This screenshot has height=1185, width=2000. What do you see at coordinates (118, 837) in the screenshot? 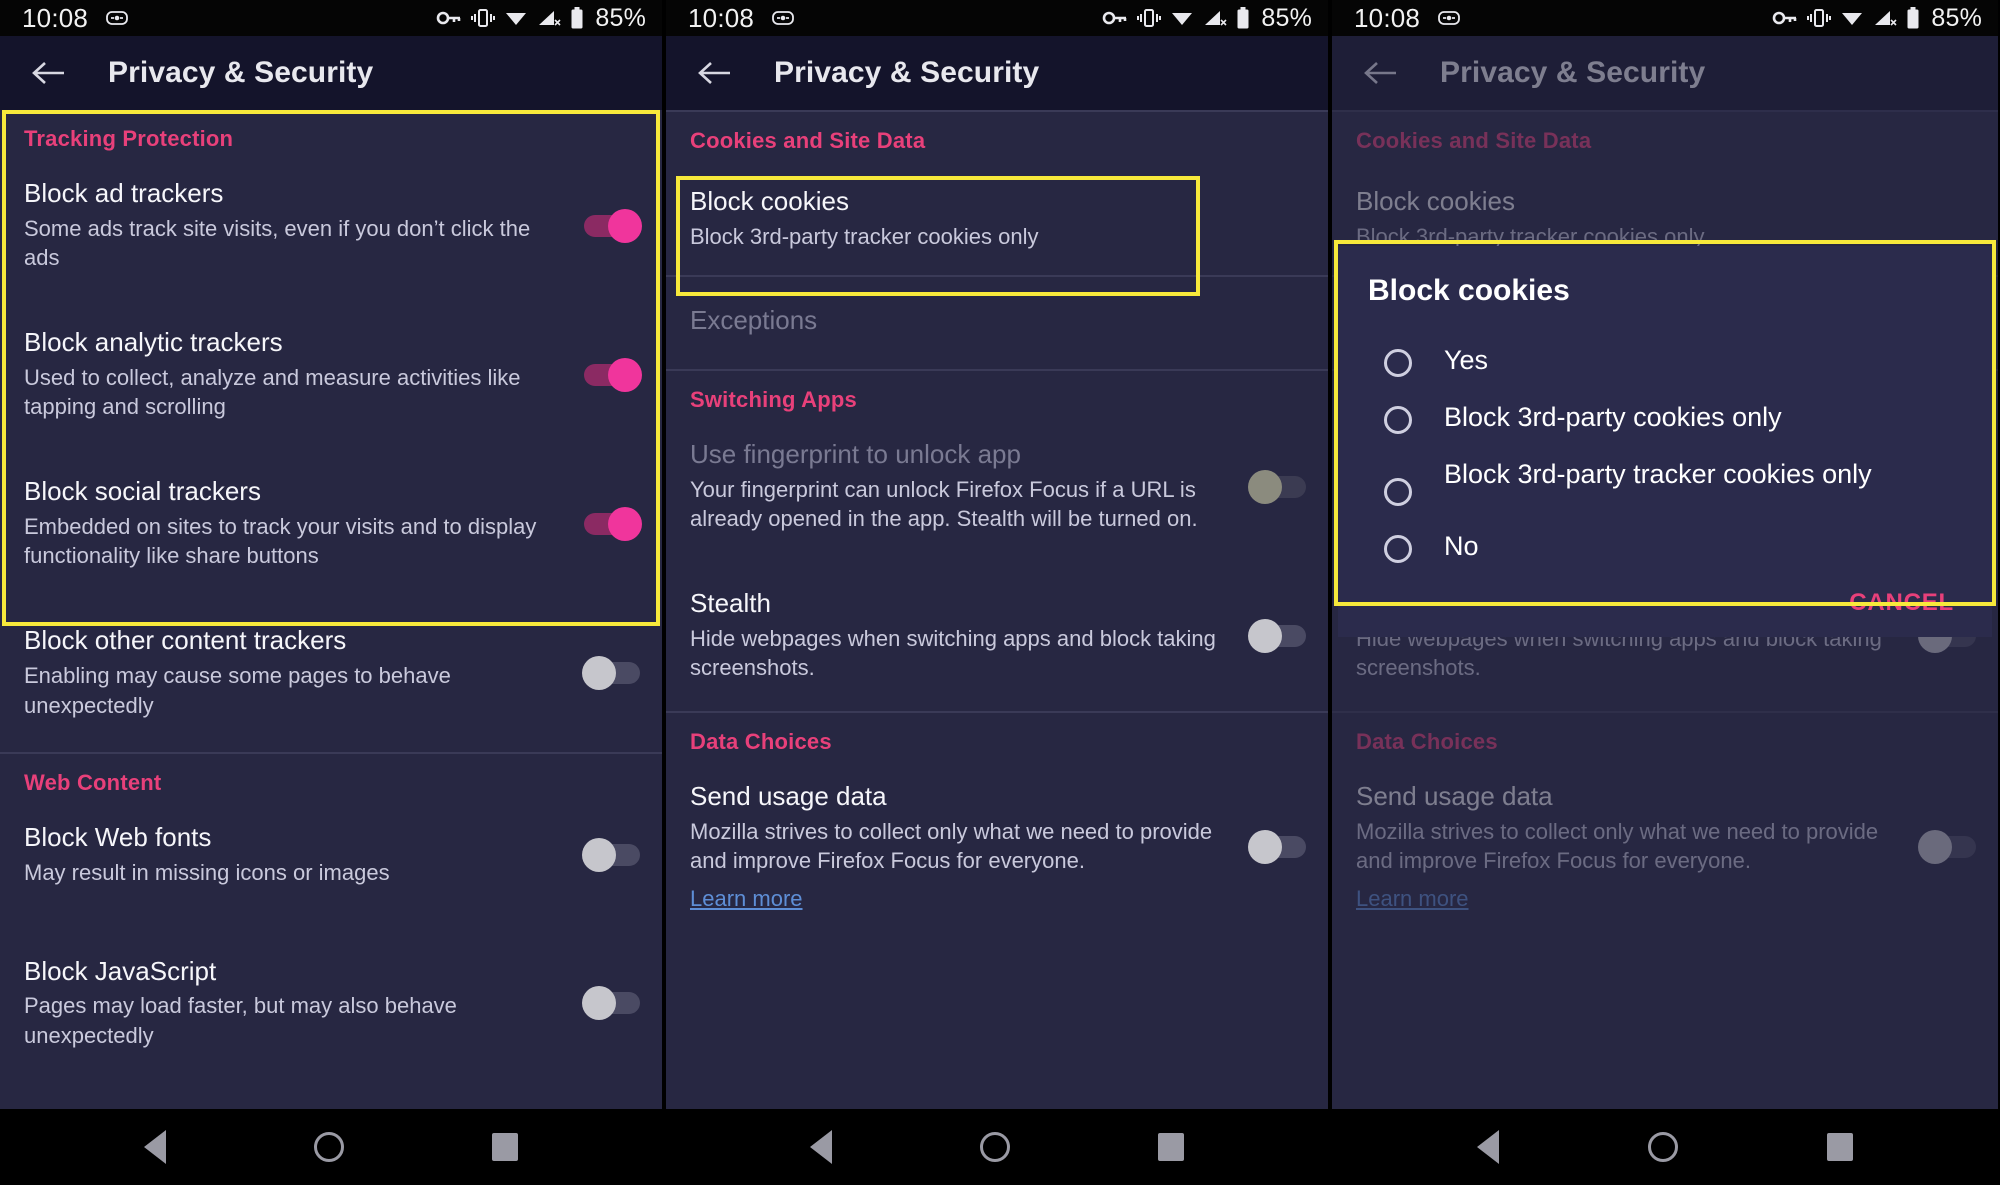
I see `setting-title: Block Web fonts` at bounding box center [118, 837].